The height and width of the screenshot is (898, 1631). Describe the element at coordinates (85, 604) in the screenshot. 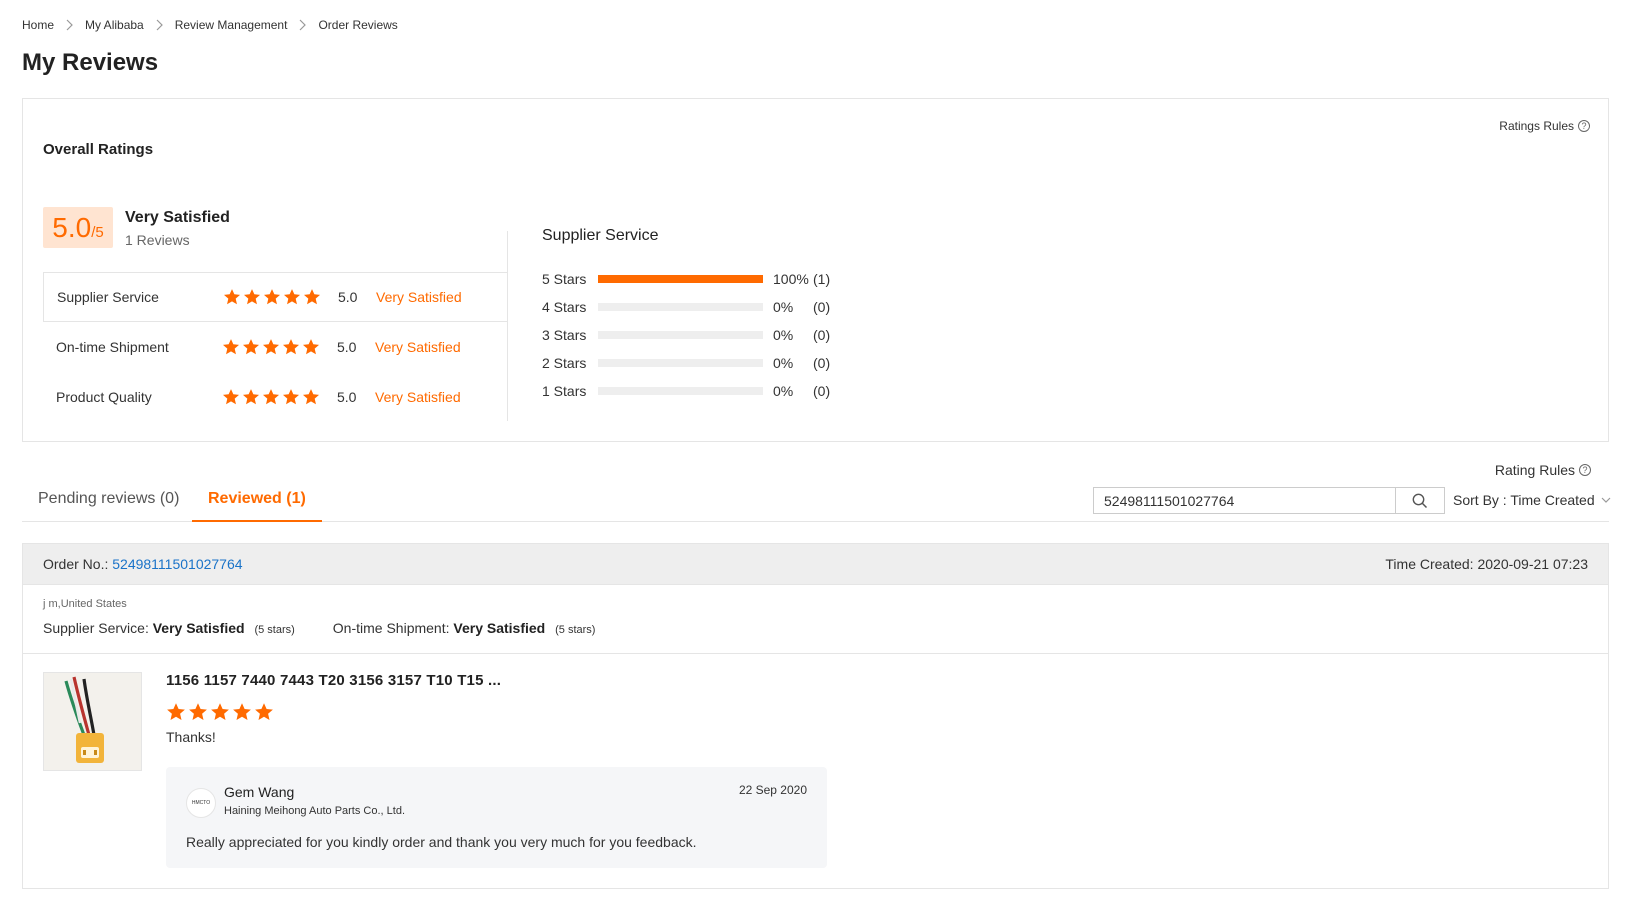

I see `buyer-info: j m,United States` at that location.